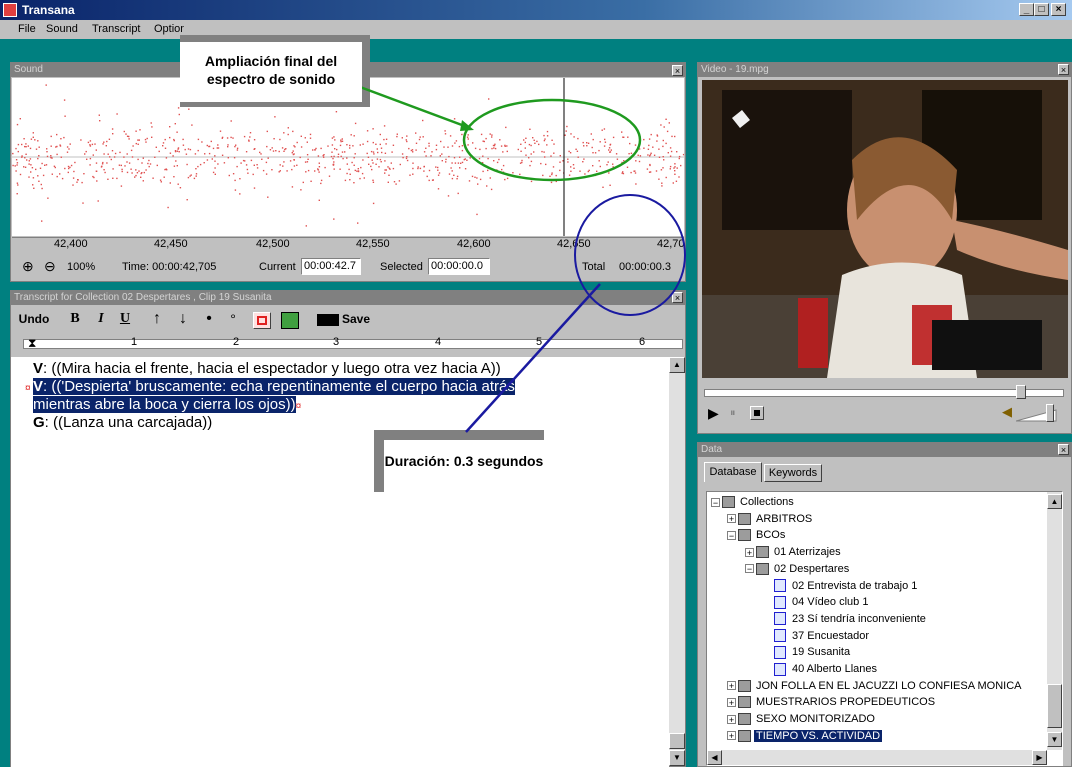  What do you see at coordinates (807, 652) in the screenshot?
I see `tree-clip-item: 19 Susanita` at bounding box center [807, 652].